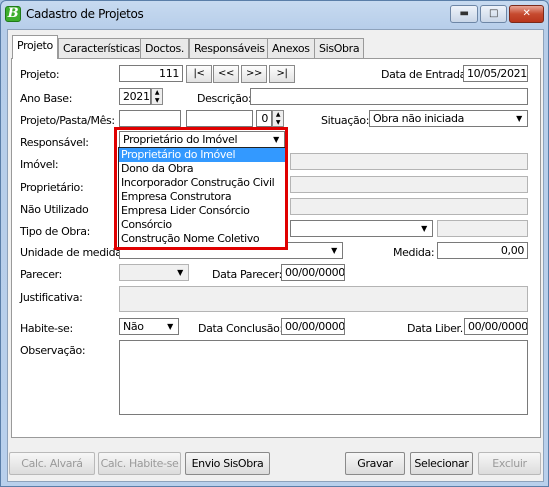  I want to click on selecionar-button: Selecionar, so click(441, 463).